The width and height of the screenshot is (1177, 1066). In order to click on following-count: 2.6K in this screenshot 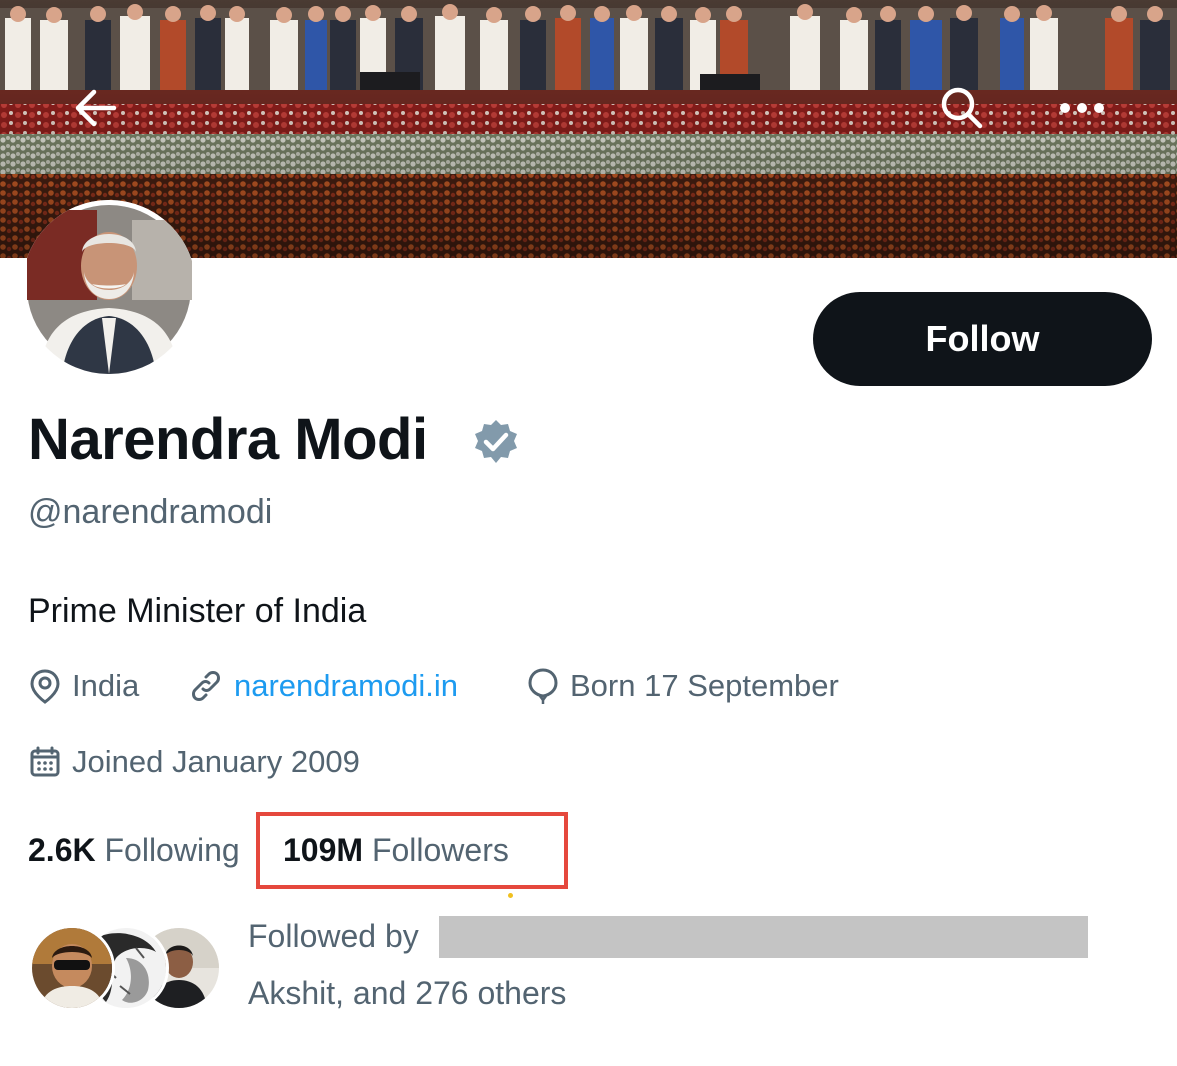, I will do `click(62, 850)`.